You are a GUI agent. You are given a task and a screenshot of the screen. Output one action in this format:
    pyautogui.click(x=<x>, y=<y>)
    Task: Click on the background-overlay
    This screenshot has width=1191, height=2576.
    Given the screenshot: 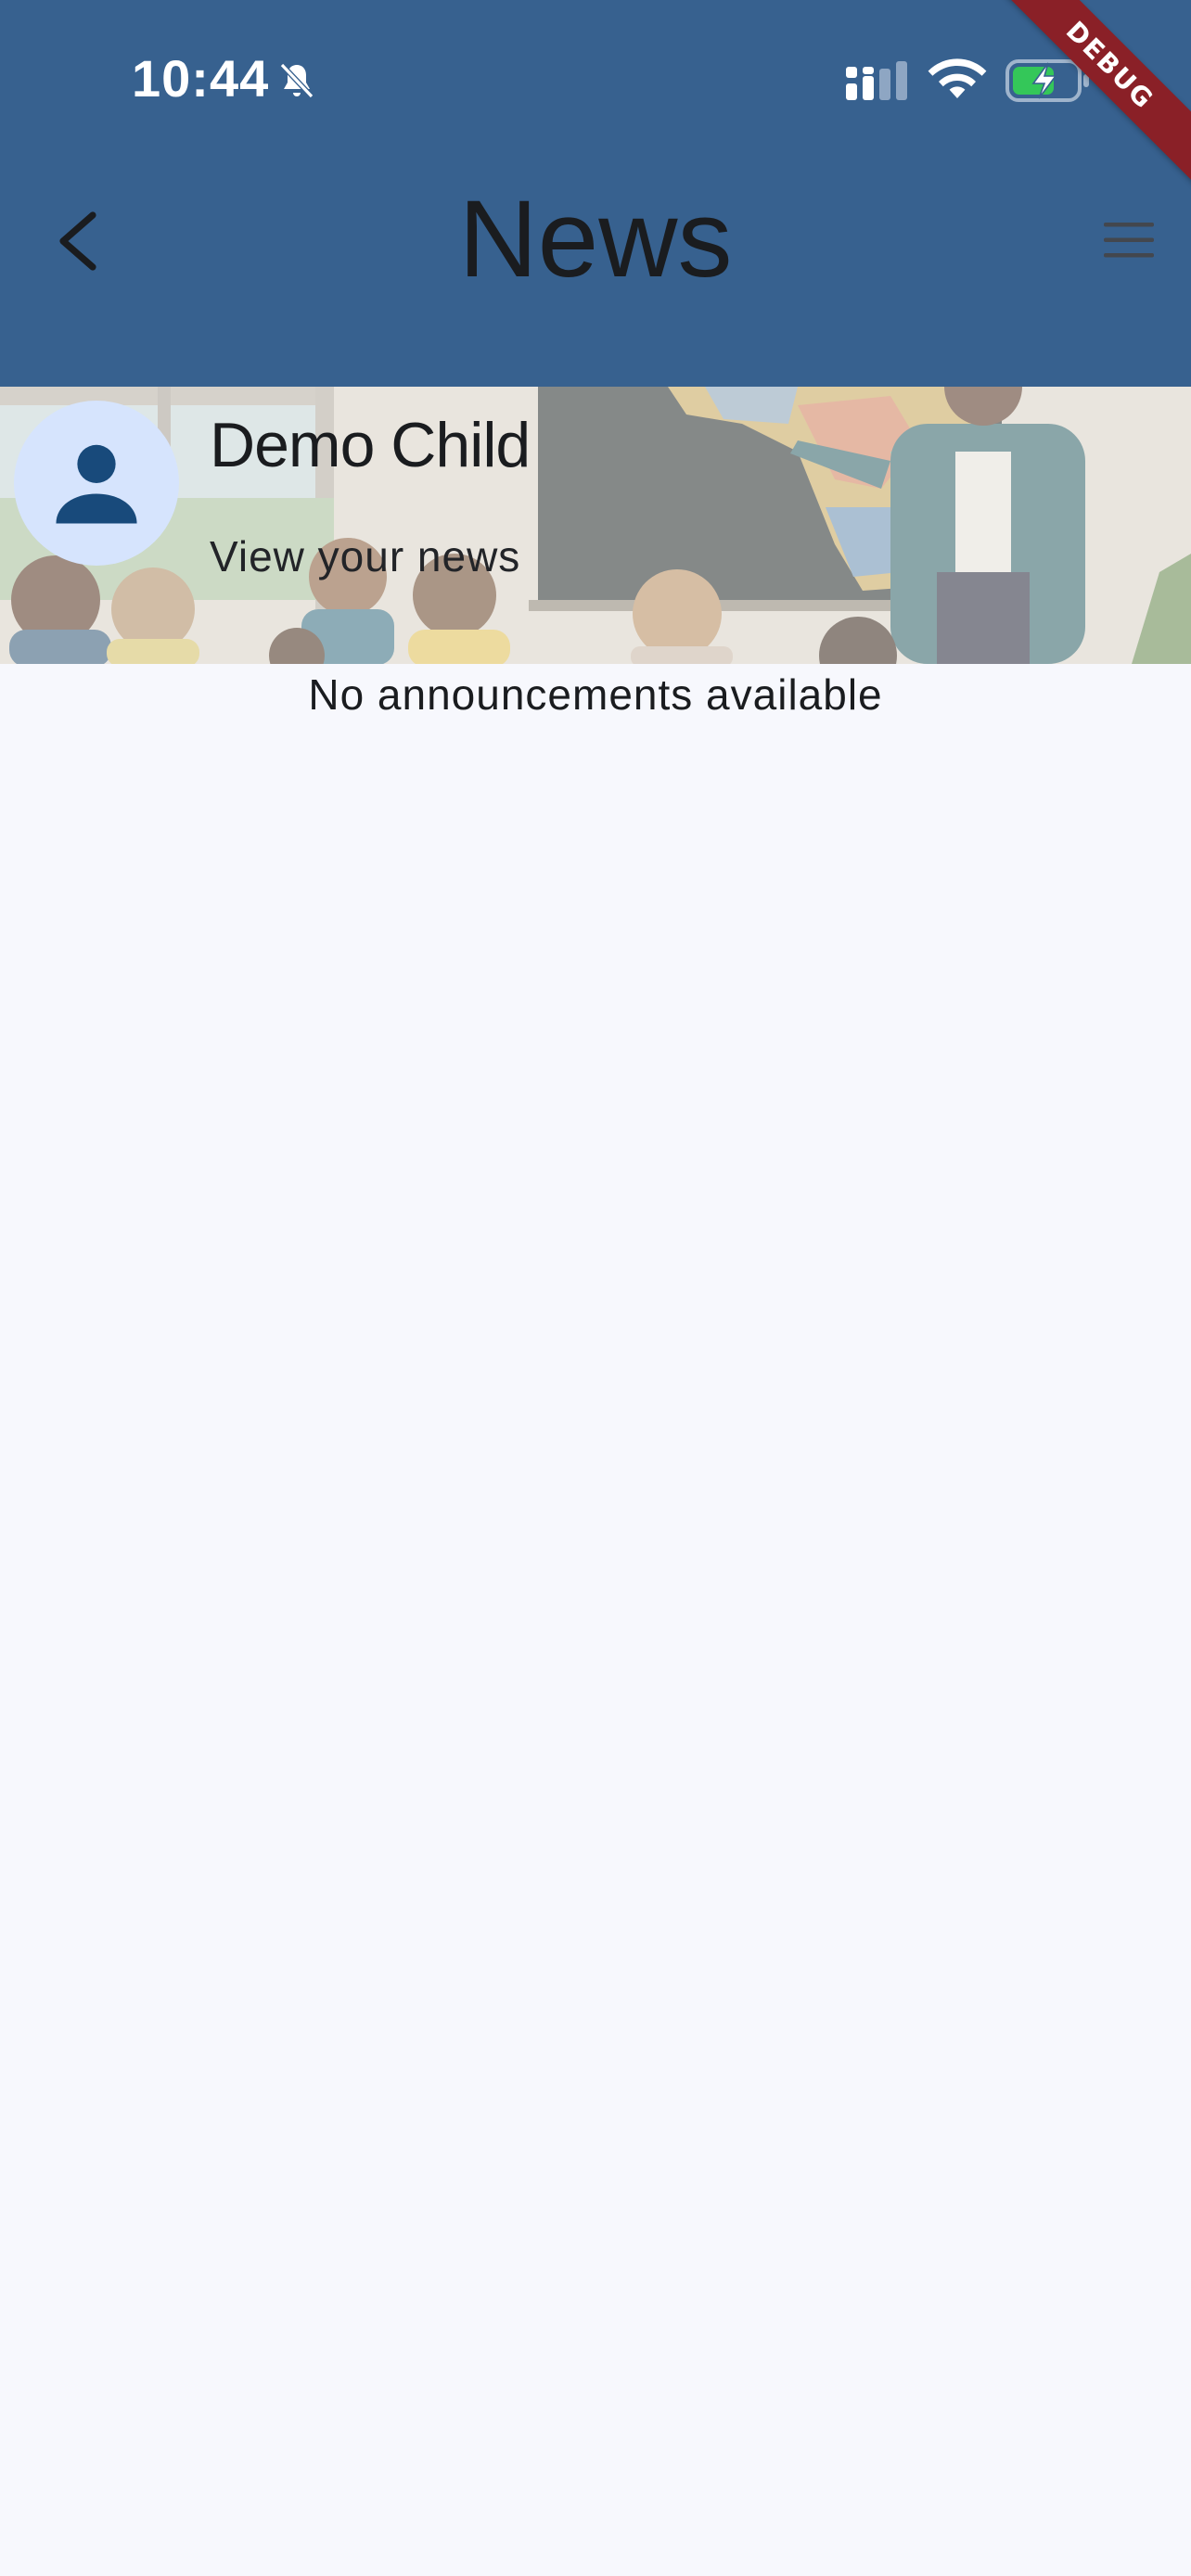 What is the action you would take?
    pyautogui.click(x=595, y=525)
    